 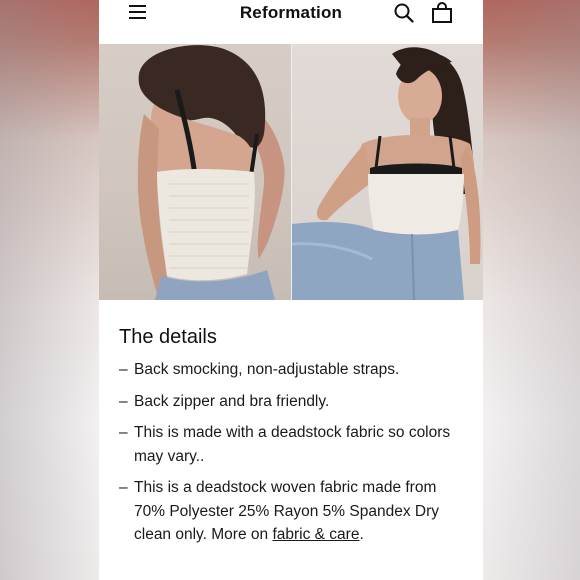 I want to click on detail-text-suffix: ., so click(x=361, y=534).